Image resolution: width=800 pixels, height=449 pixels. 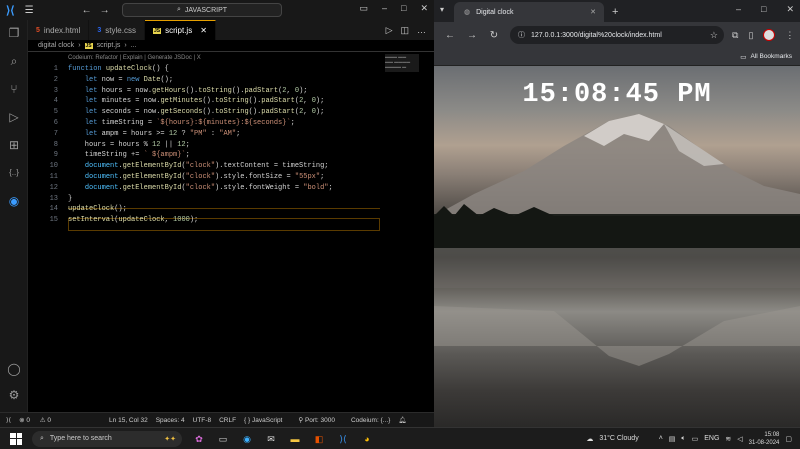 I want to click on search-icon: ⌕, so click(x=14, y=61).